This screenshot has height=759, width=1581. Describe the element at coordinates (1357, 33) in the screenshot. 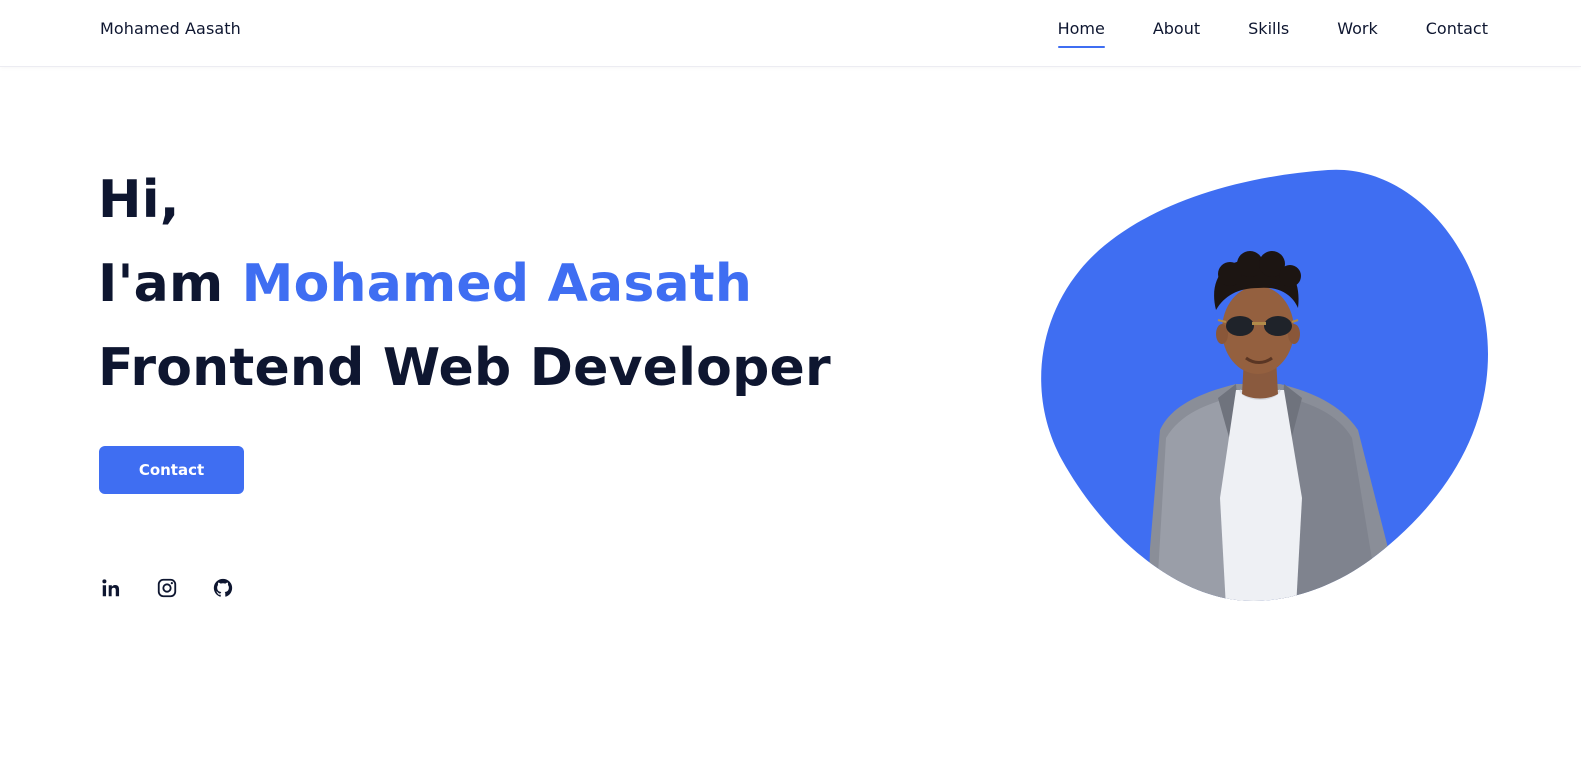

I see `nav-work: Work` at that location.